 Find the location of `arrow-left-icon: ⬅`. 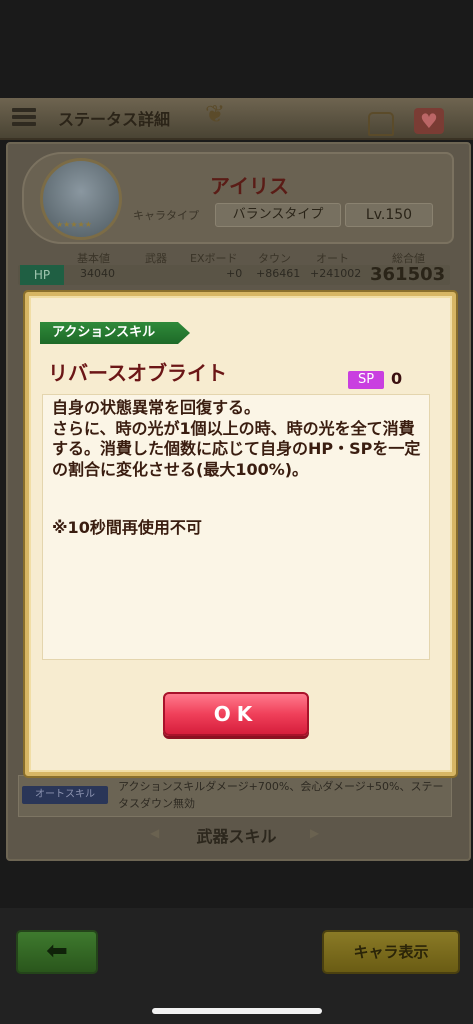

arrow-left-icon: ⬅ is located at coordinates (57, 951).